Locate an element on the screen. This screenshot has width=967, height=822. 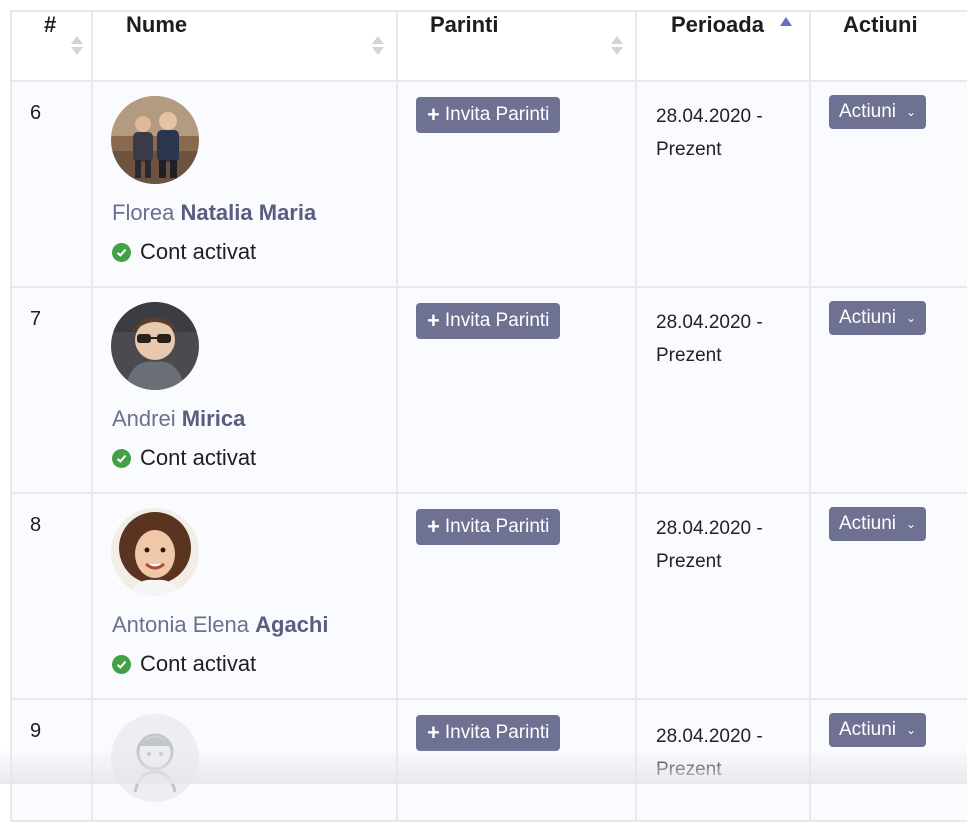
row-number: 8 is located at coordinates (36, 525).